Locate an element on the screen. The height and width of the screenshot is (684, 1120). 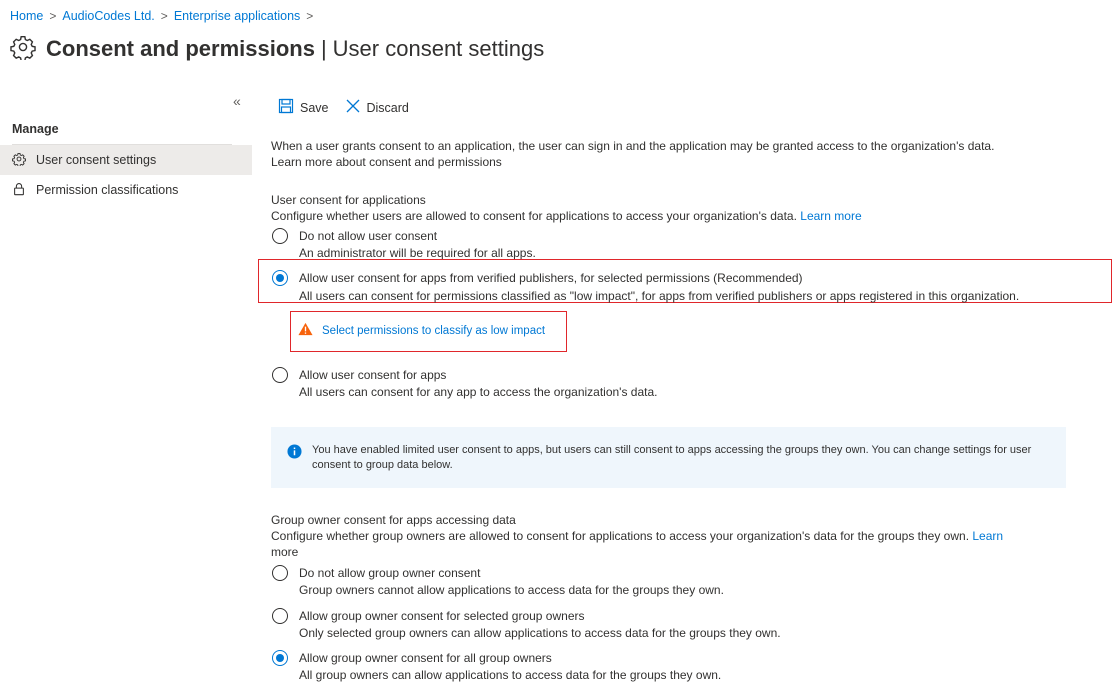
sidebar-item-user-consent-settings: User consent settings is located at coordinates (126, 160).